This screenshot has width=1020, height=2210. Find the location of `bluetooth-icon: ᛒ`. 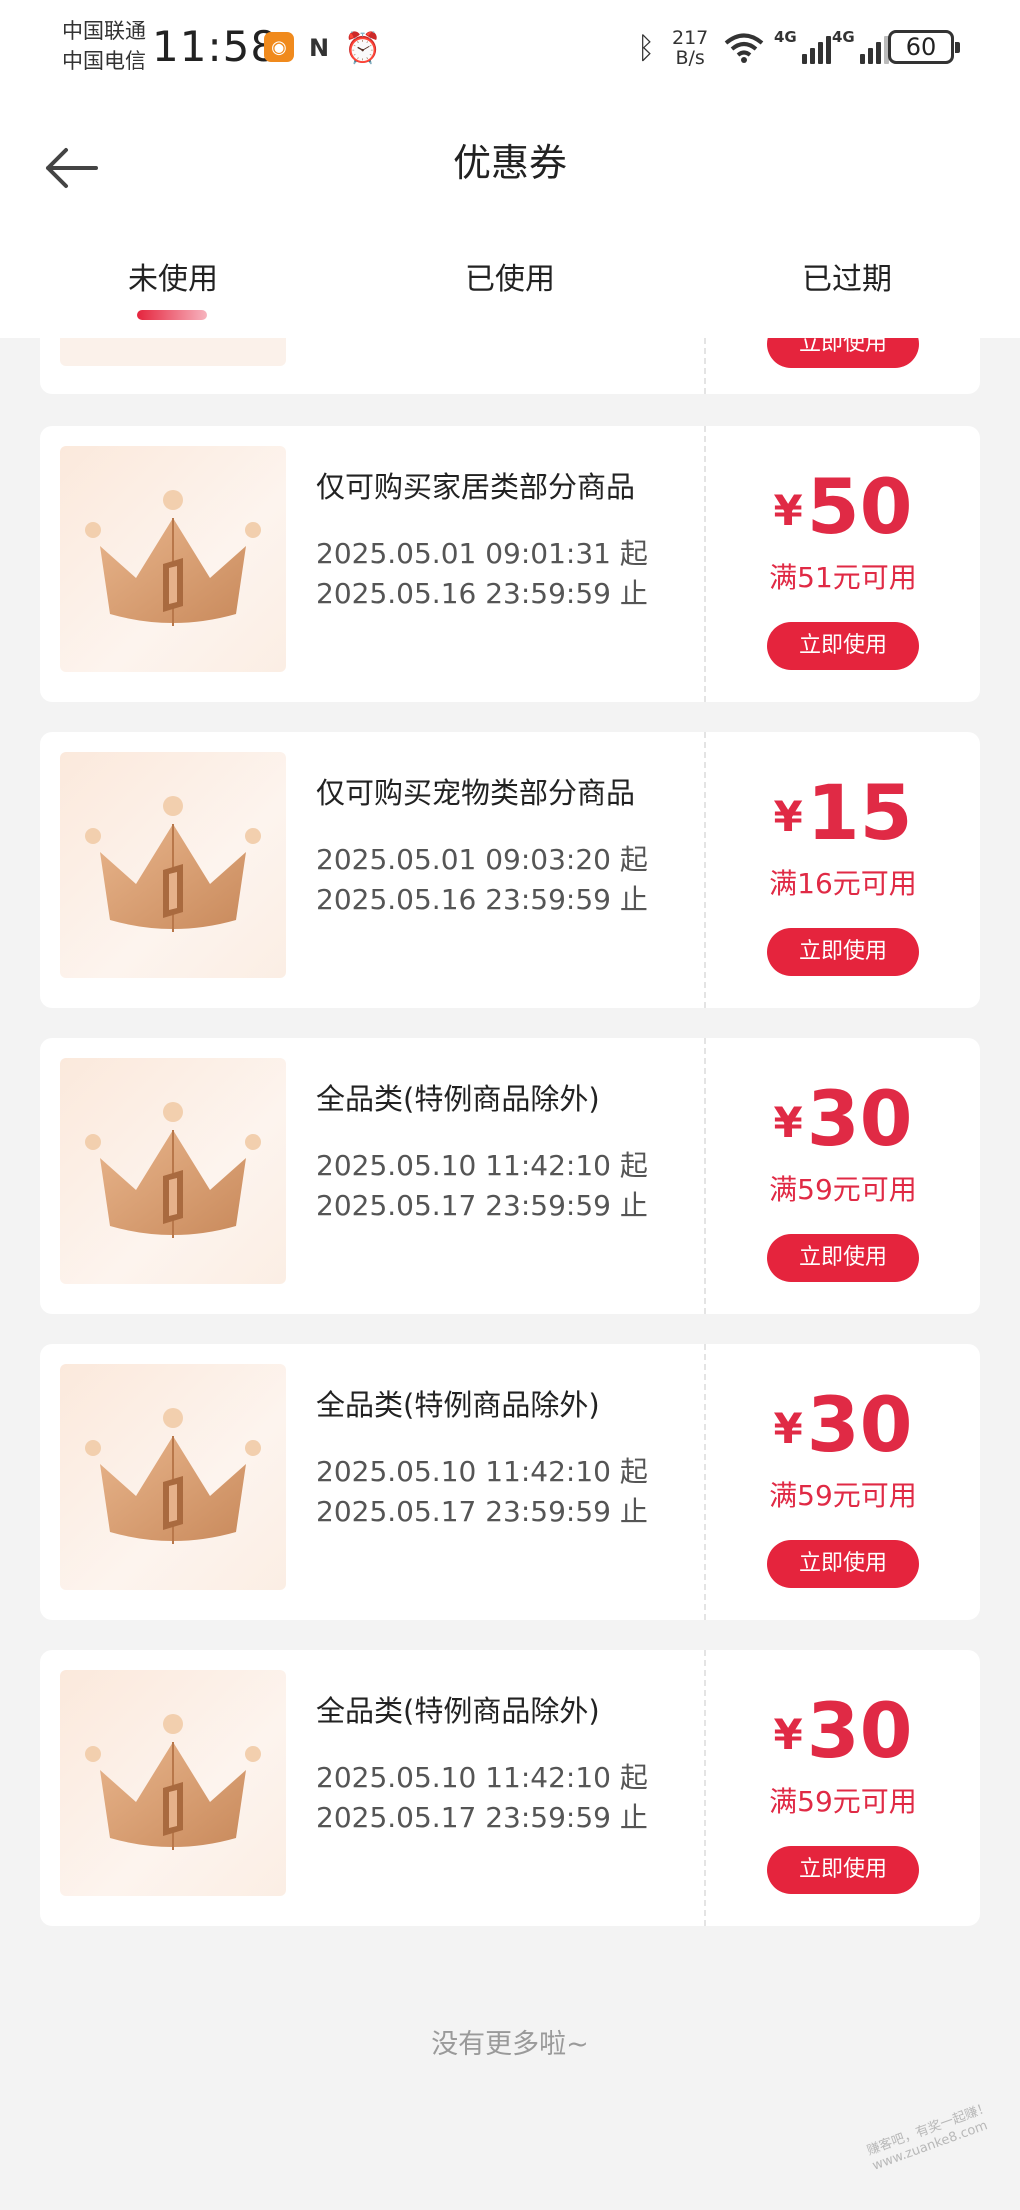

bluetooth-icon: ᛒ is located at coordinates (646, 48).